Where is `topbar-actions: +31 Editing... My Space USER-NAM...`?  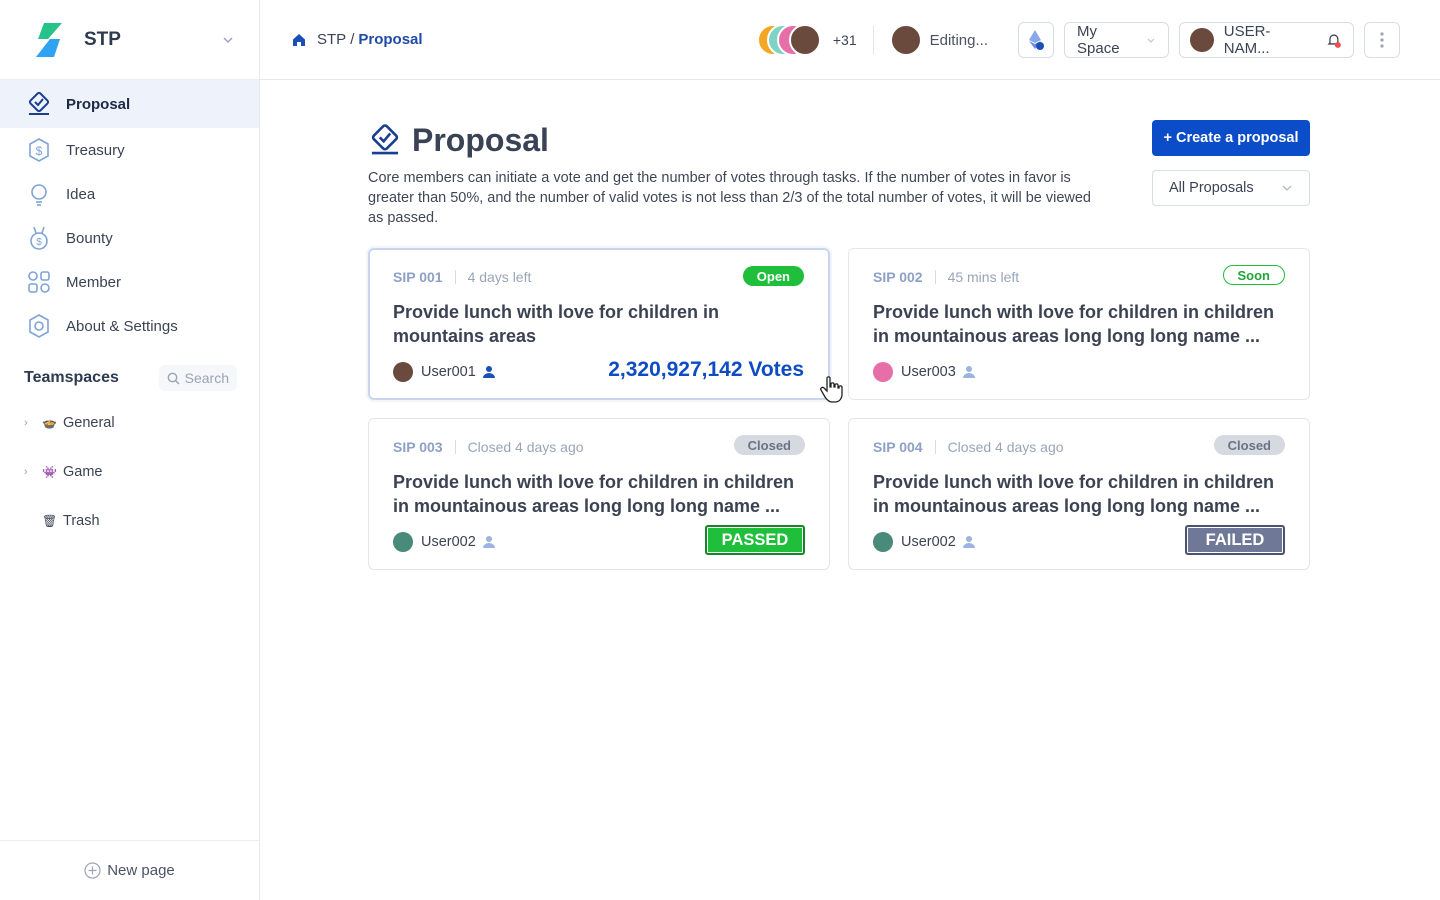
topbar-actions: +31 Editing... My Space USER-NAM... is located at coordinates (1078, 40).